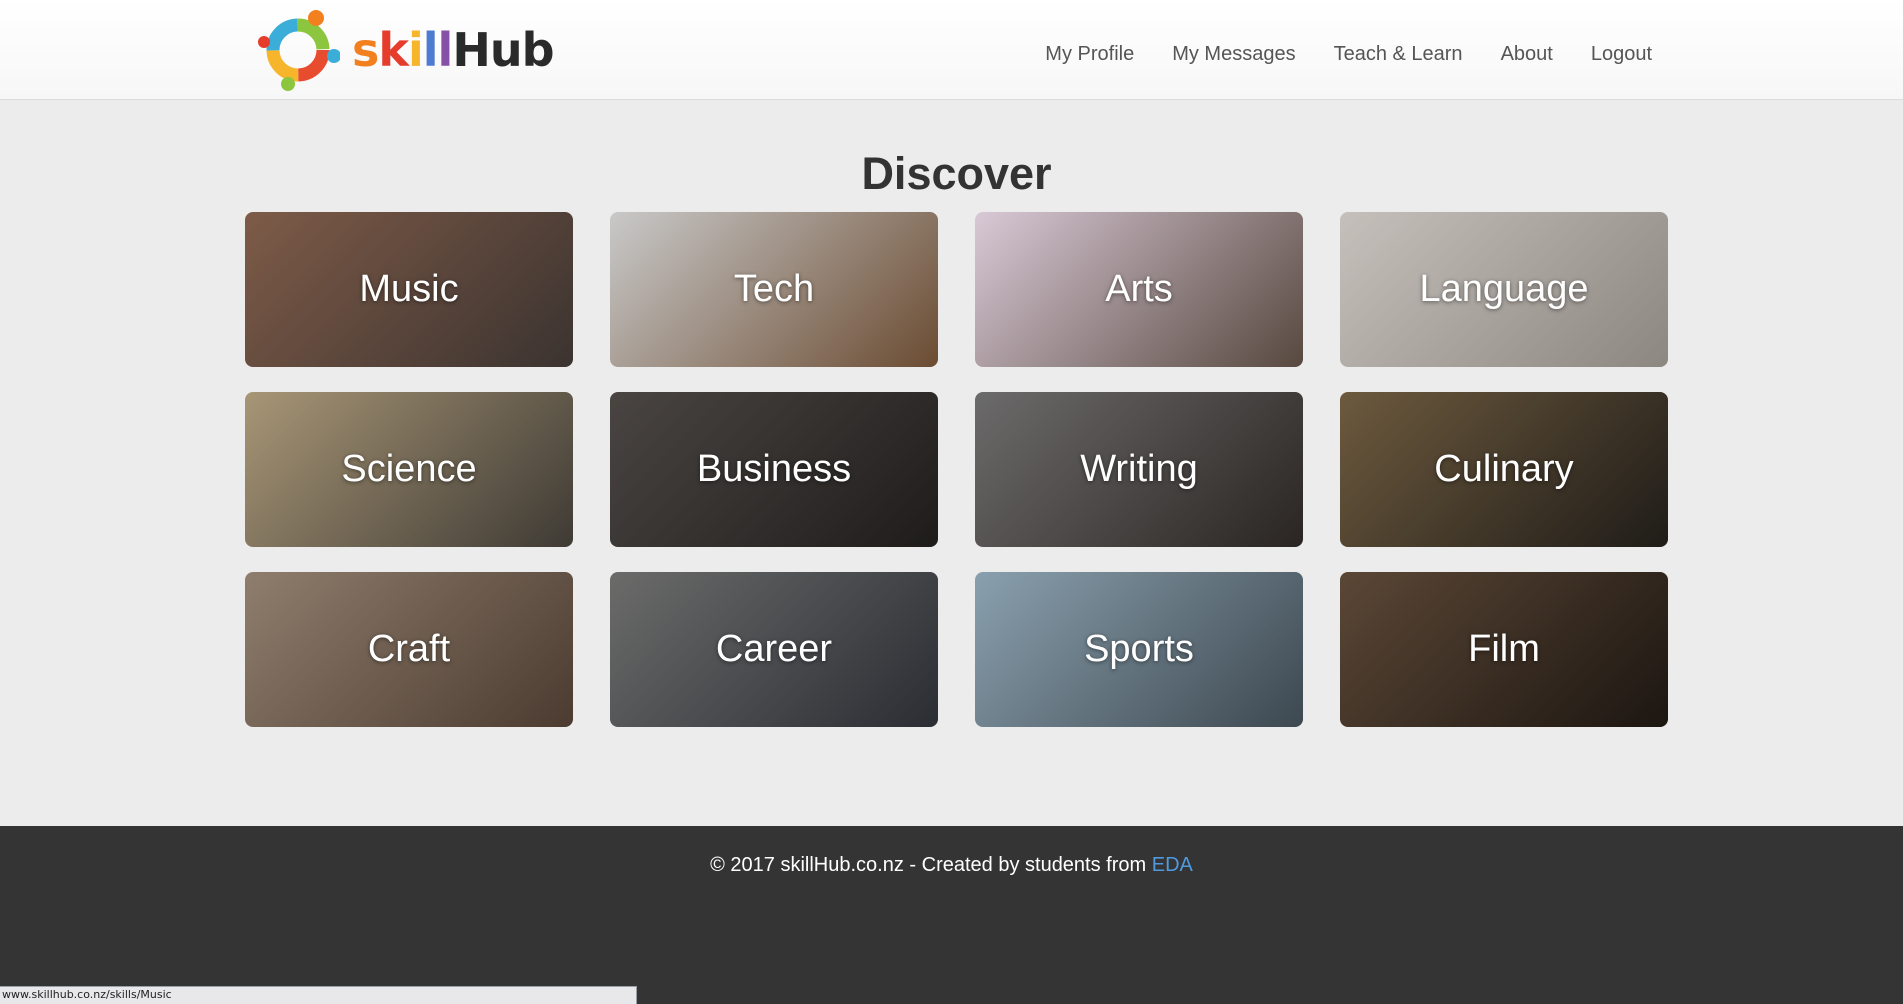  I want to click on category-tile-science: Science, so click(409, 469).